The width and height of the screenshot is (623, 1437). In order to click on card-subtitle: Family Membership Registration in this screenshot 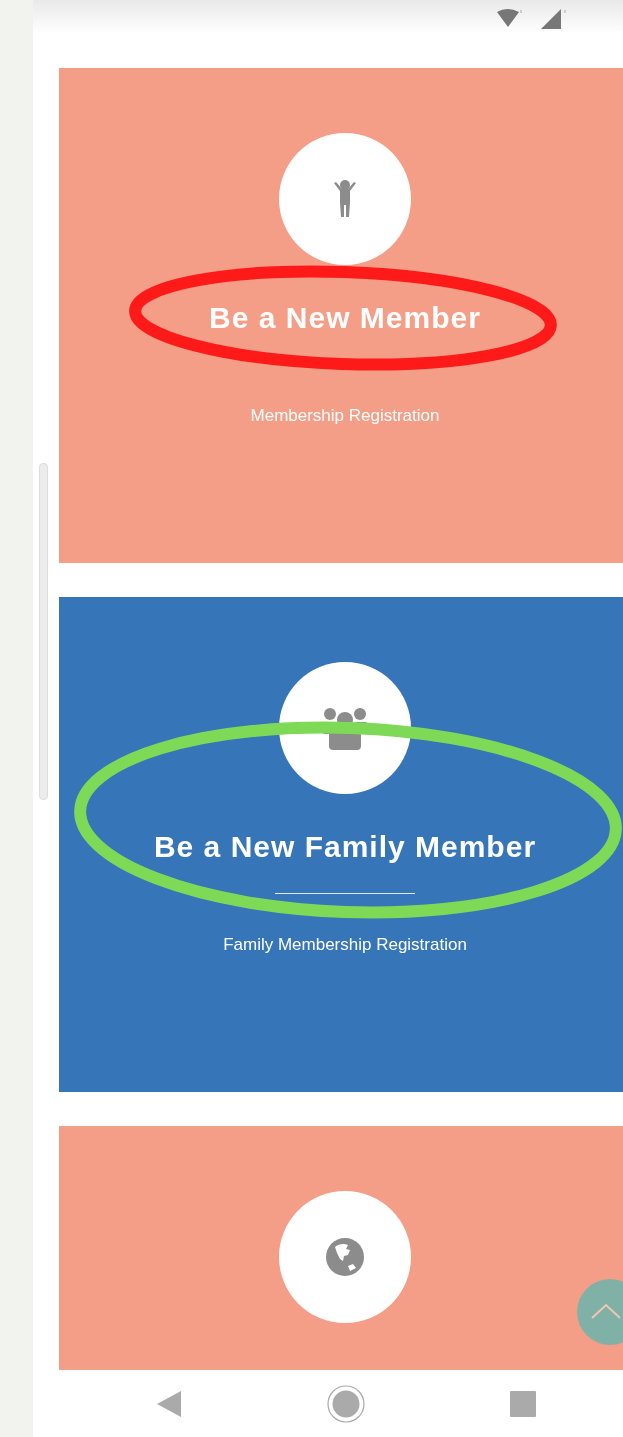, I will do `click(345, 945)`.